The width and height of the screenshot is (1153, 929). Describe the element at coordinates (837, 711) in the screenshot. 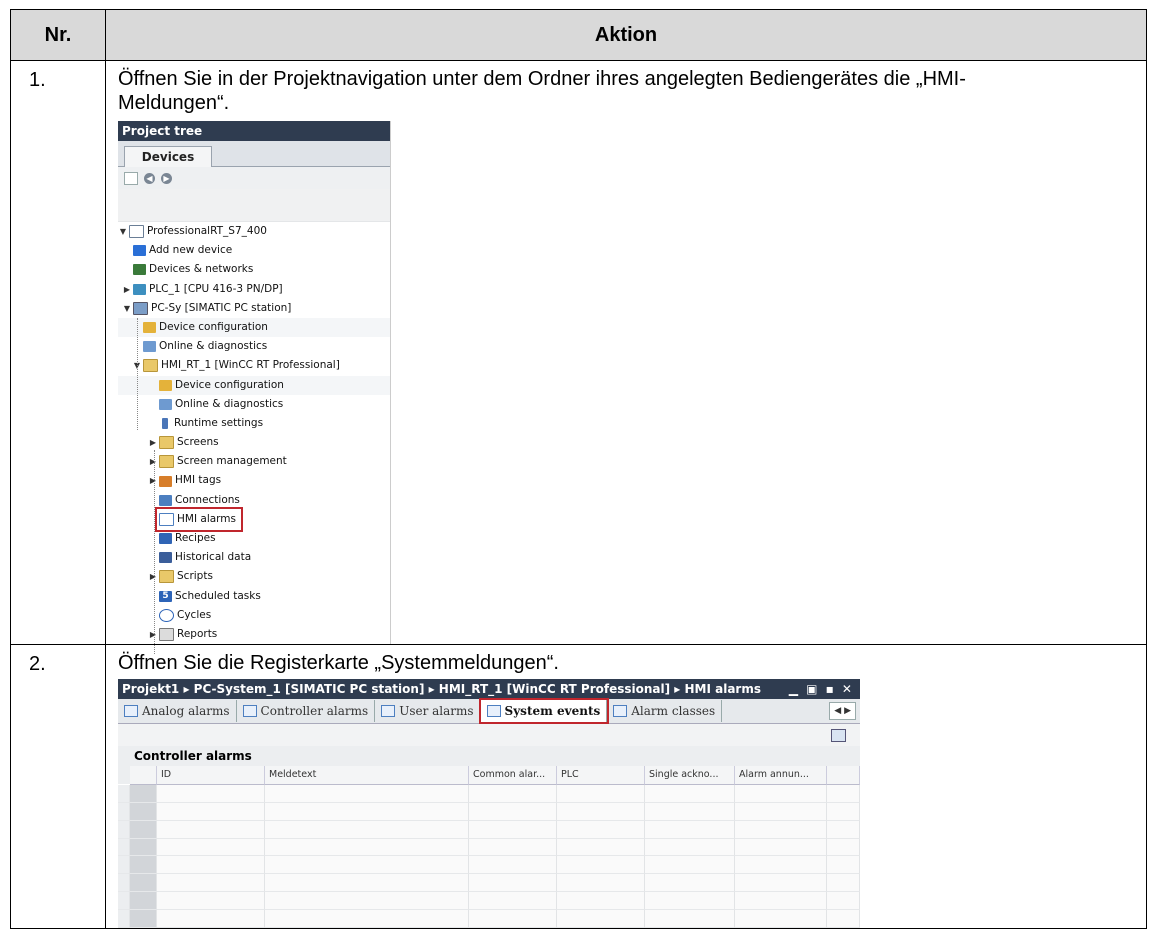

I see `chevron-left-icon: ◀` at that location.